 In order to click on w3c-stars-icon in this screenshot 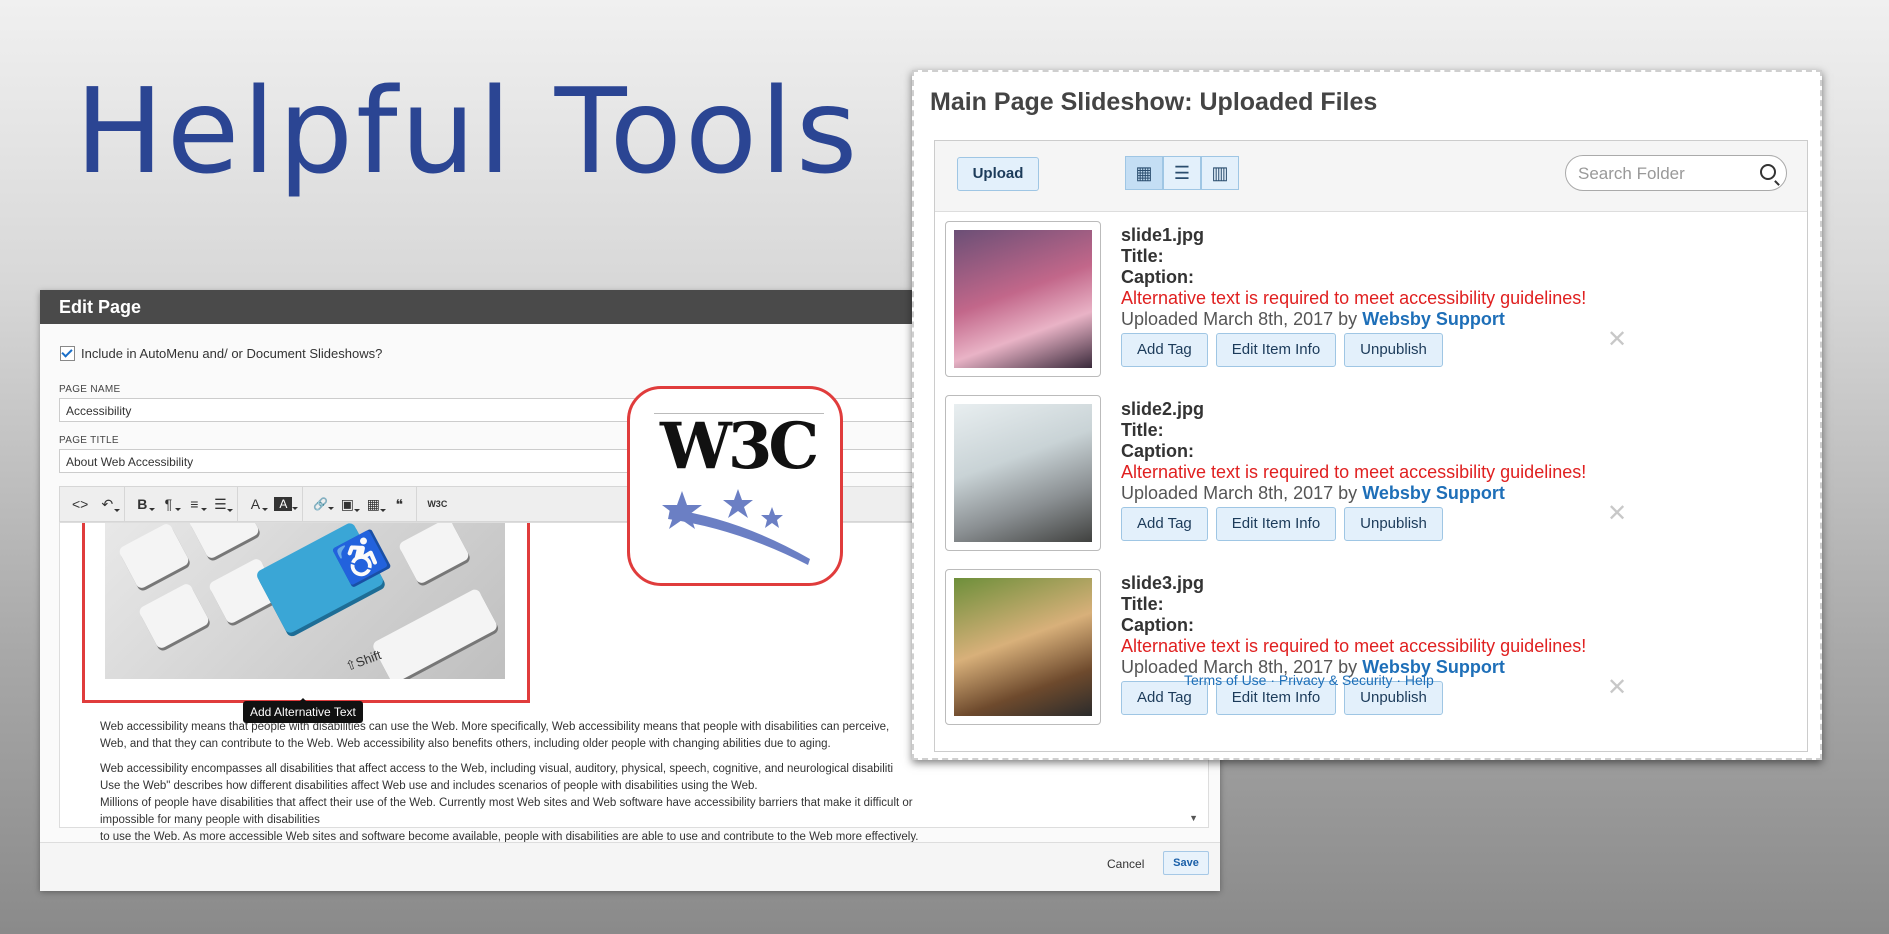, I will do `click(736, 527)`.